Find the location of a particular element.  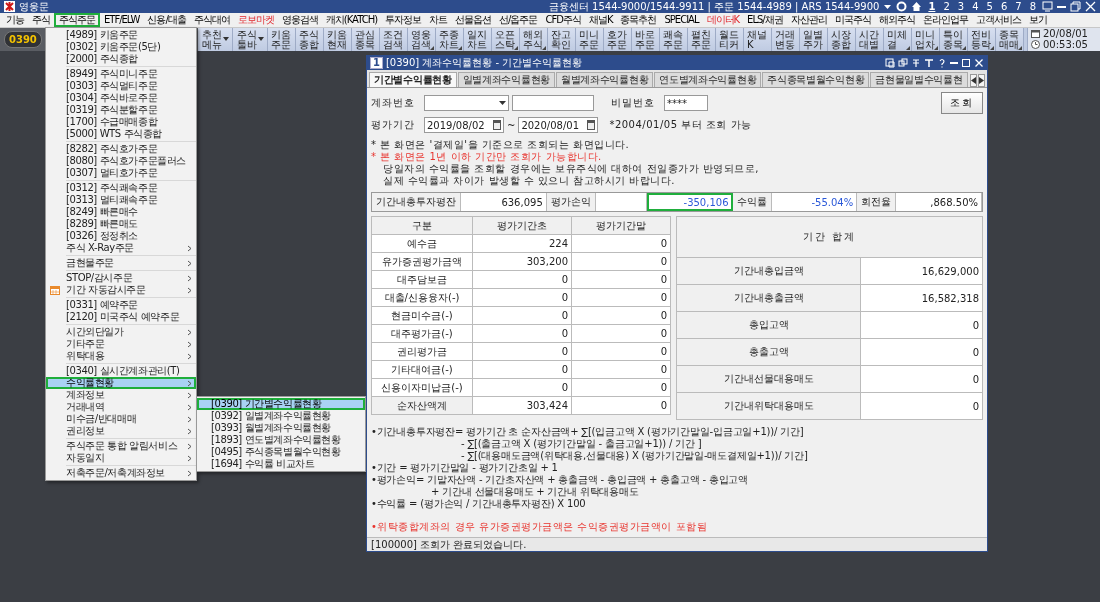

menu-item: 금현물주문 is located at coordinates (121, 263).